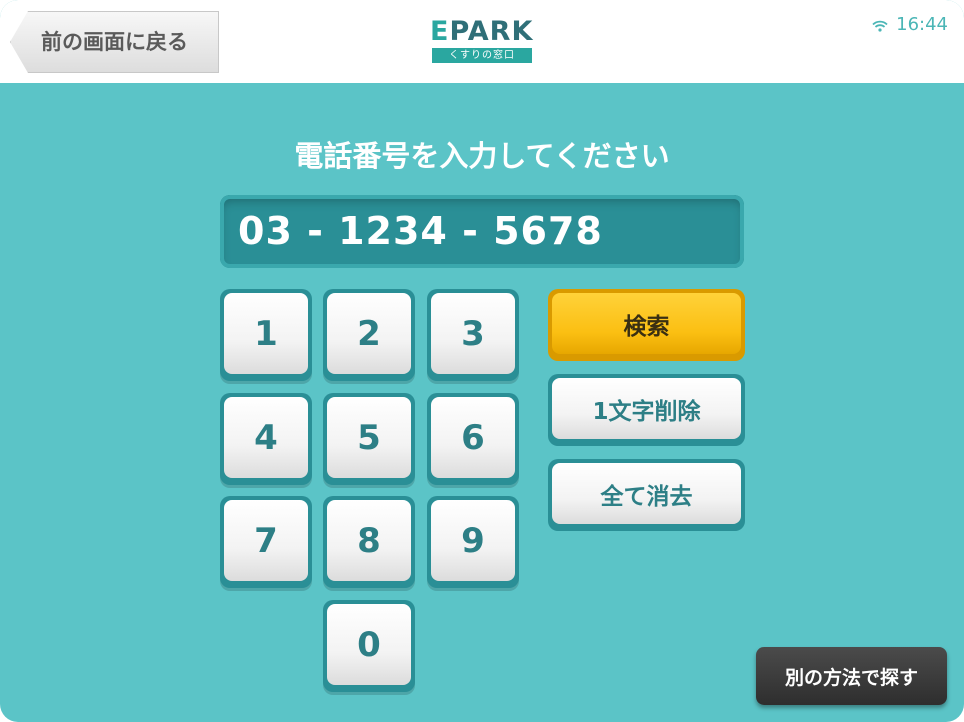  I want to click on key-3: 3, so click(473, 335).